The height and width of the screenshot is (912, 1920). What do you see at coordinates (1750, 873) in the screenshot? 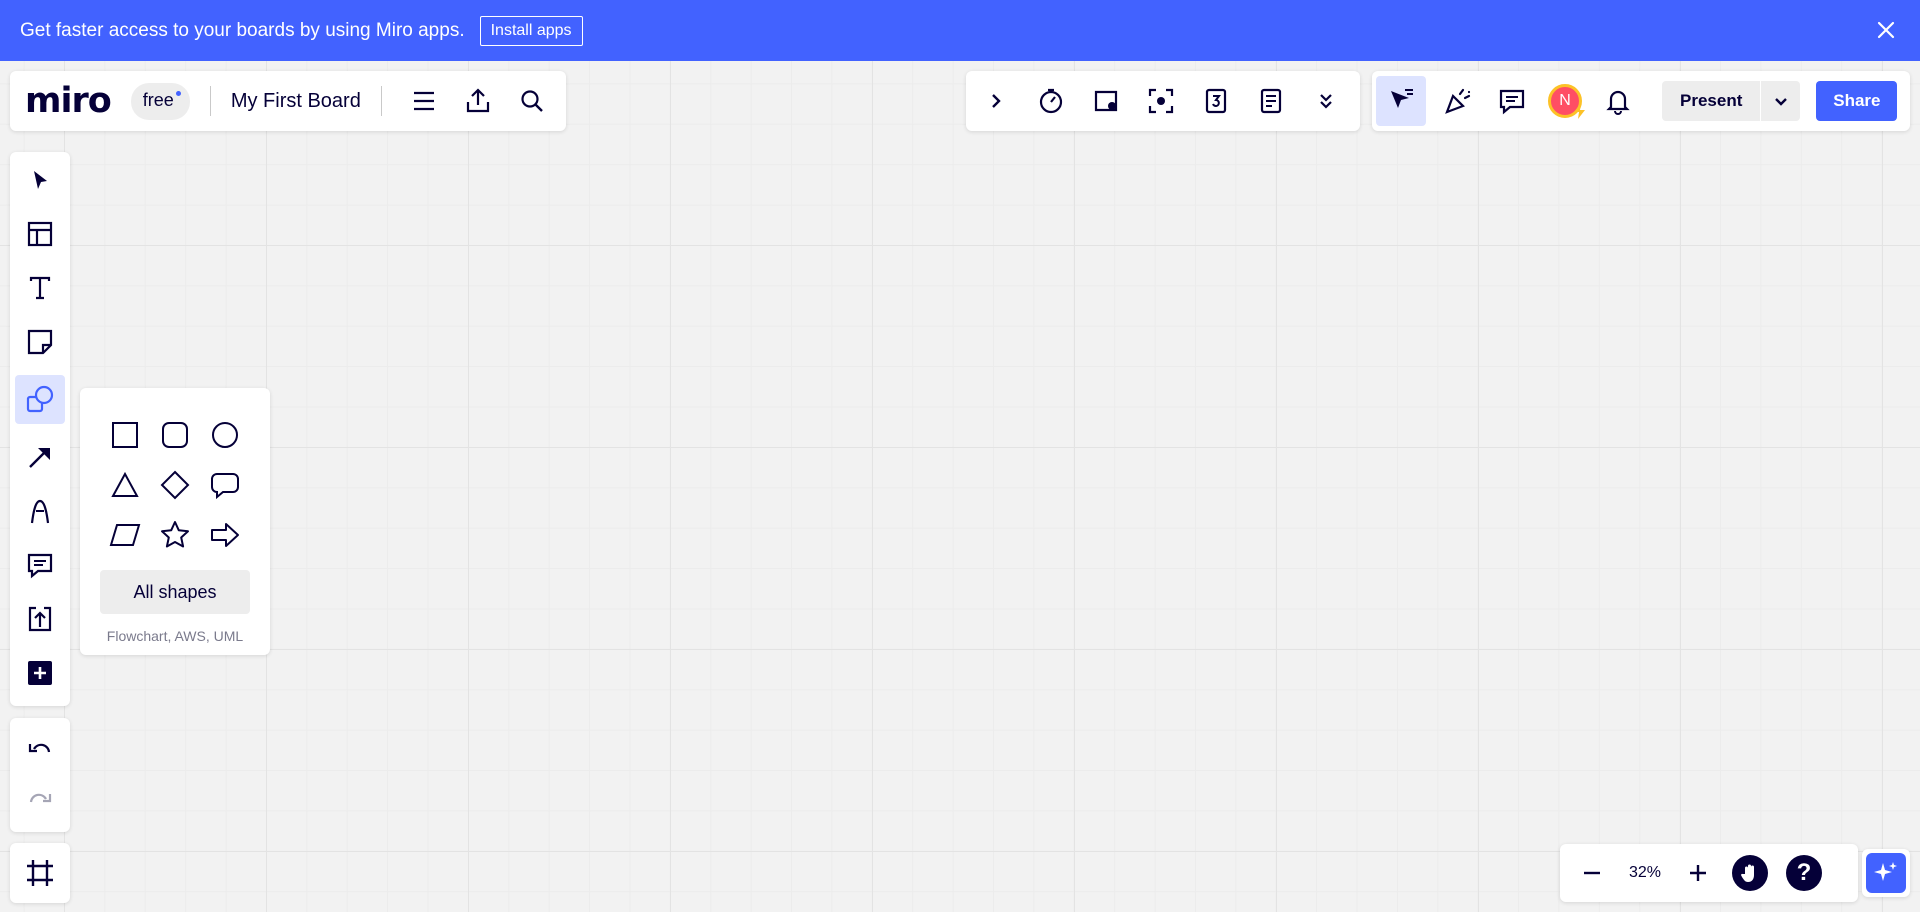
I see `hand-icon` at bounding box center [1750, 873].